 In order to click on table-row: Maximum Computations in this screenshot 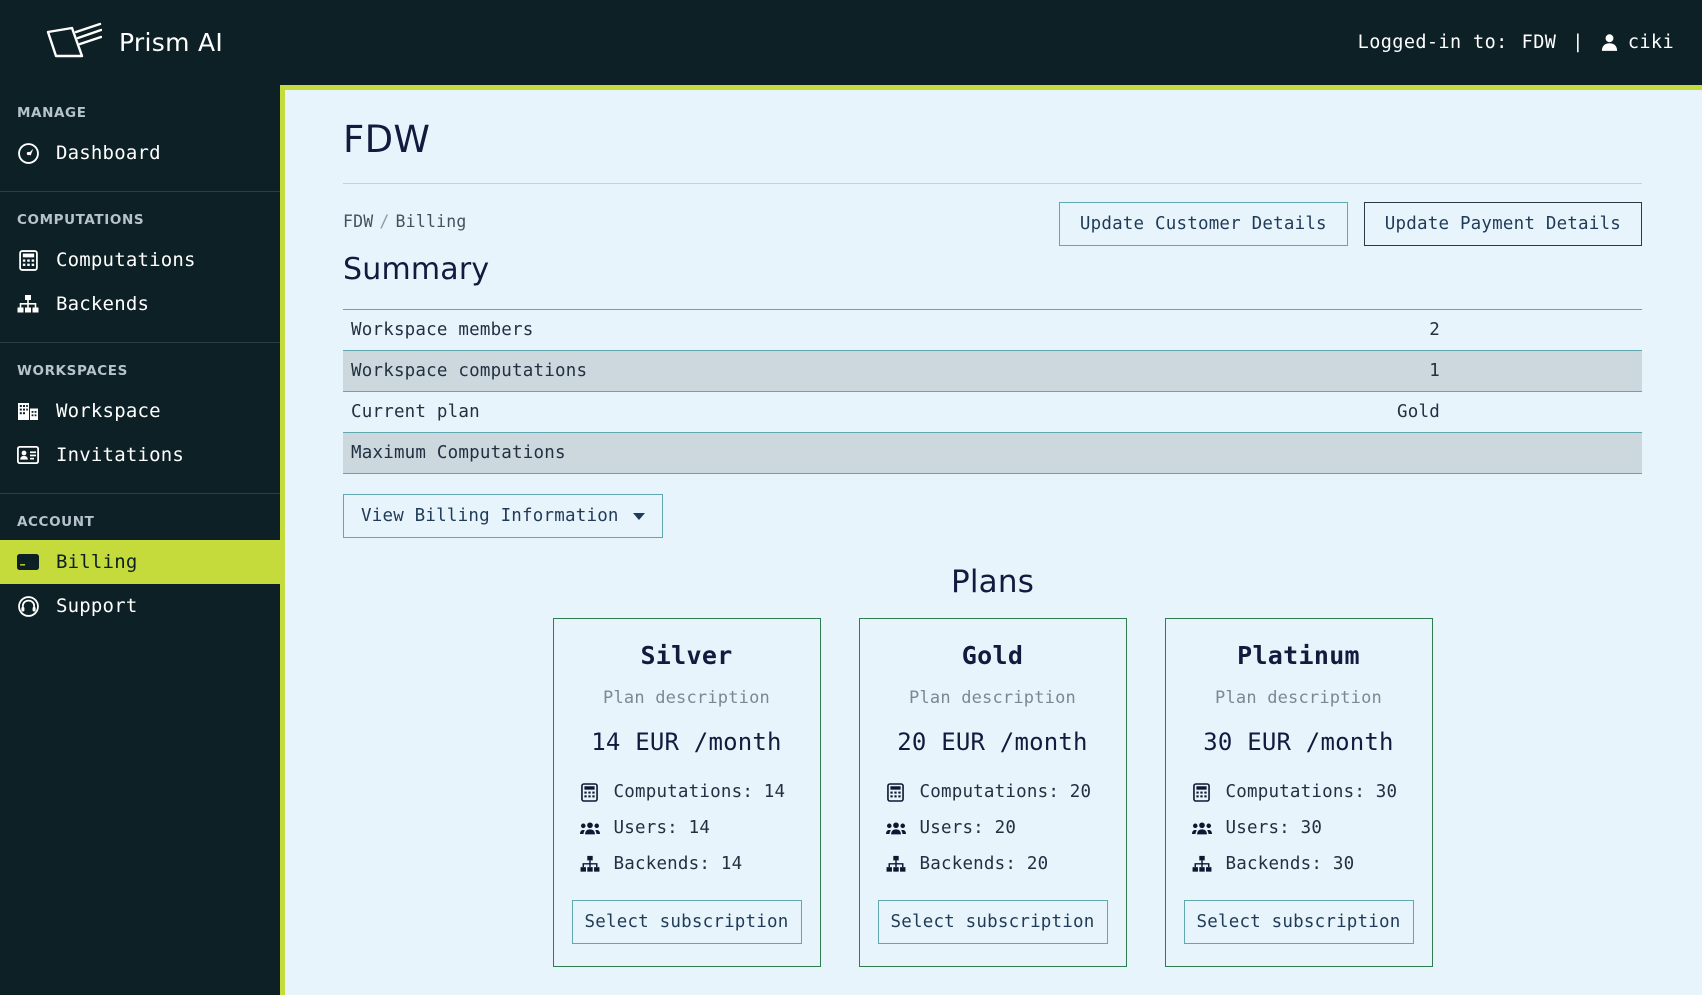, I will do `click(992, 453)`.